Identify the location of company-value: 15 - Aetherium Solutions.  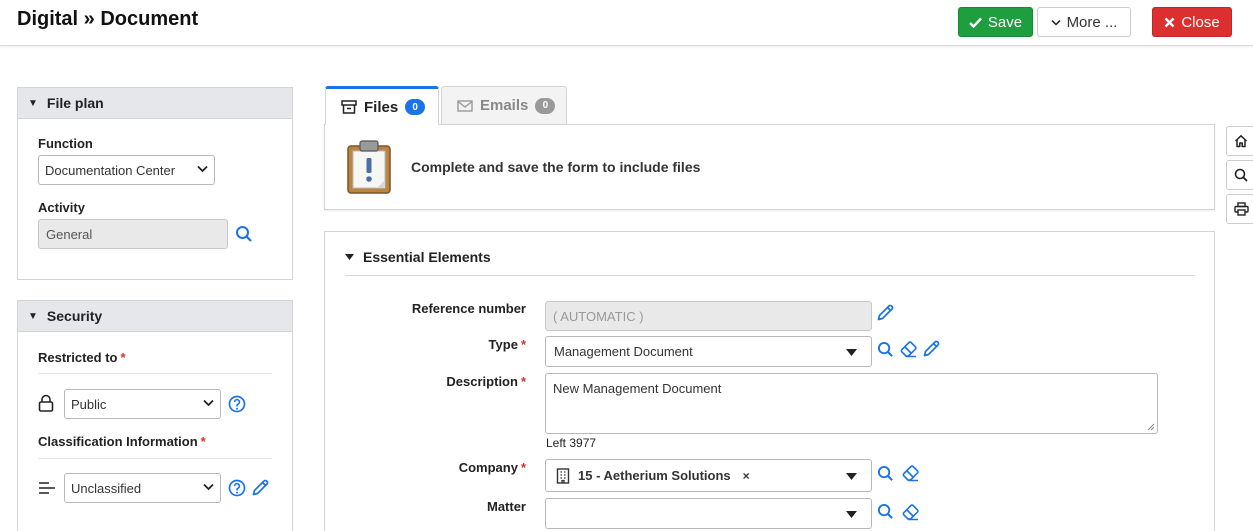
(654, 475).